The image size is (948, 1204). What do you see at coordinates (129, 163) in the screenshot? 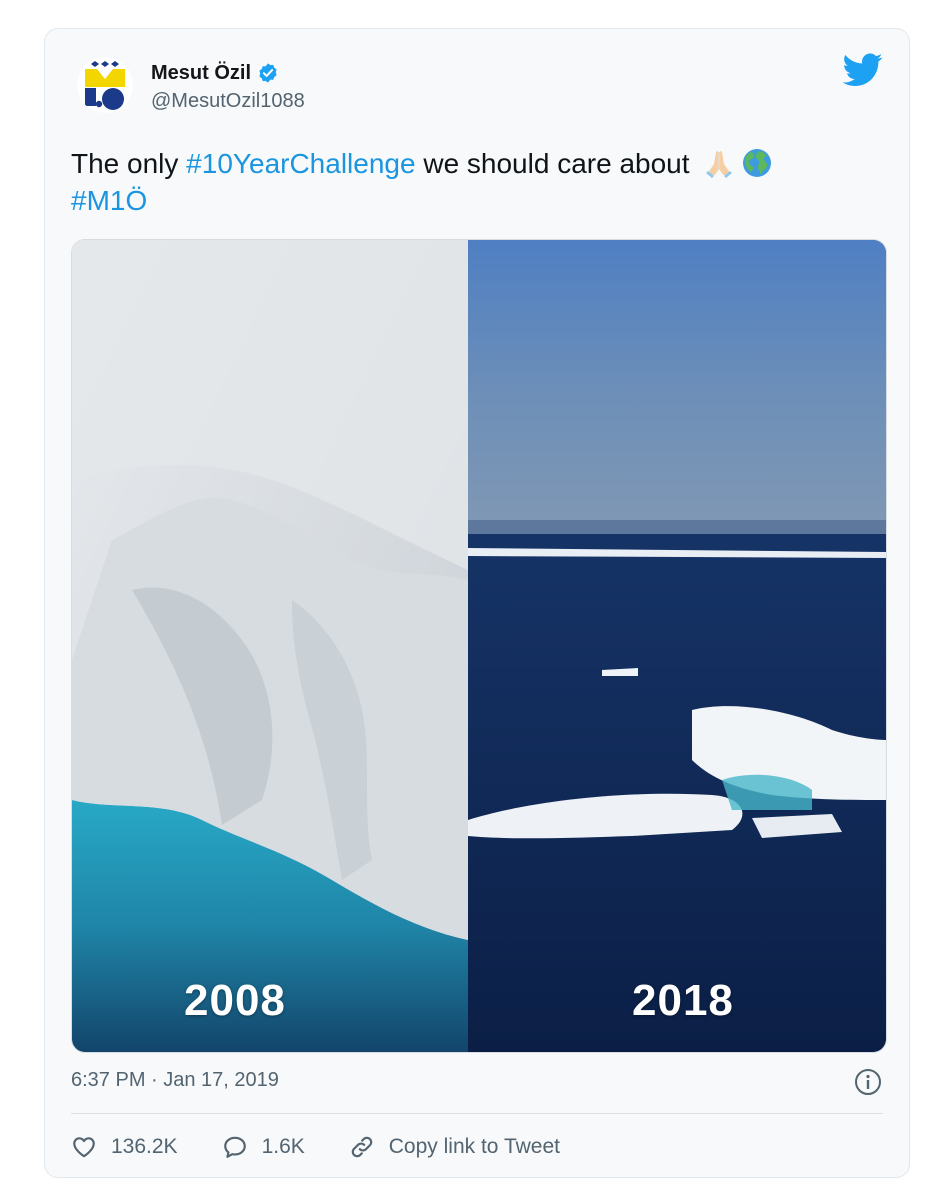
I see `tweet-text-part: The only` at bounding box center [129, 163].